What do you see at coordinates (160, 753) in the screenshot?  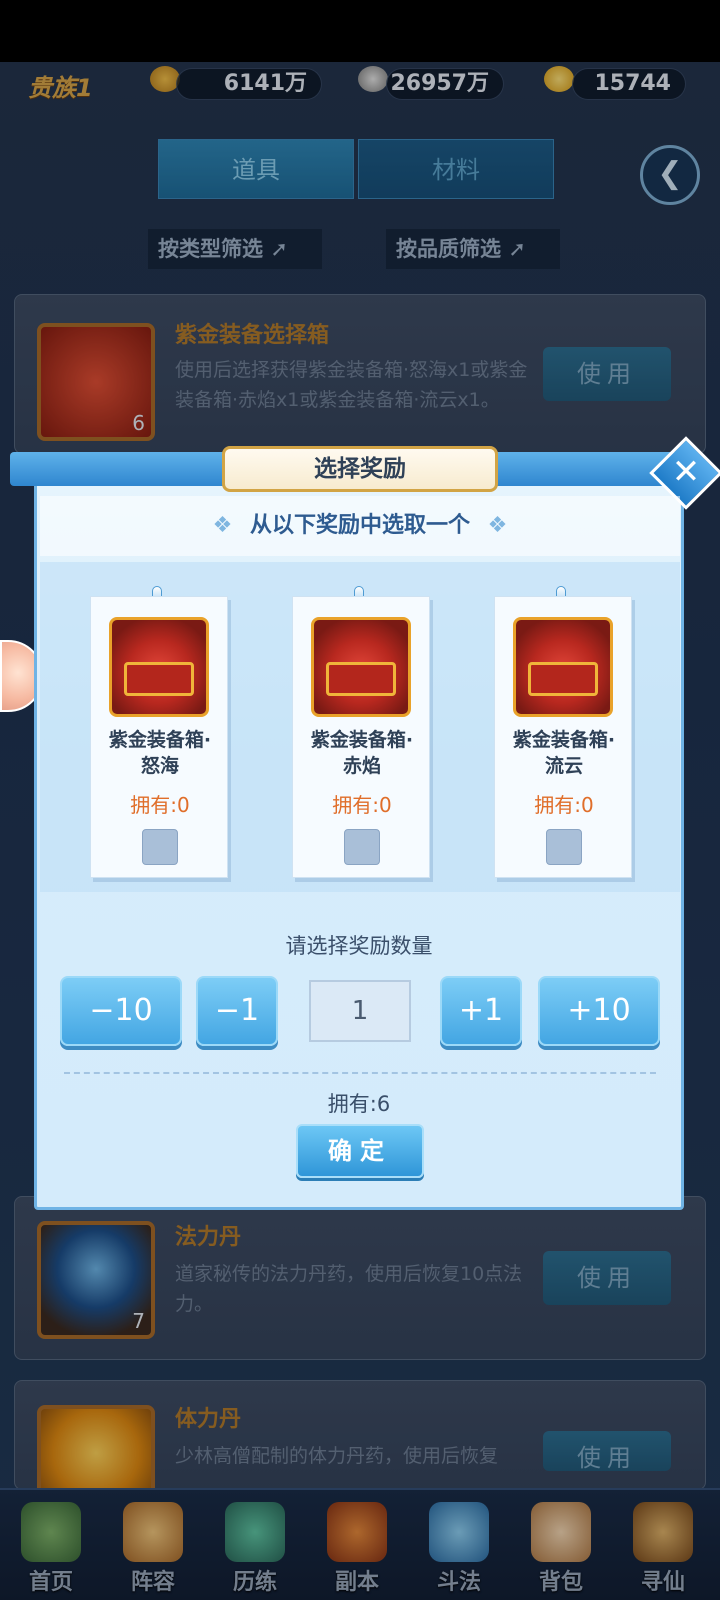 I see `reward-name: 紫金装备箱· 怒海` at bounding box center [160, 753].